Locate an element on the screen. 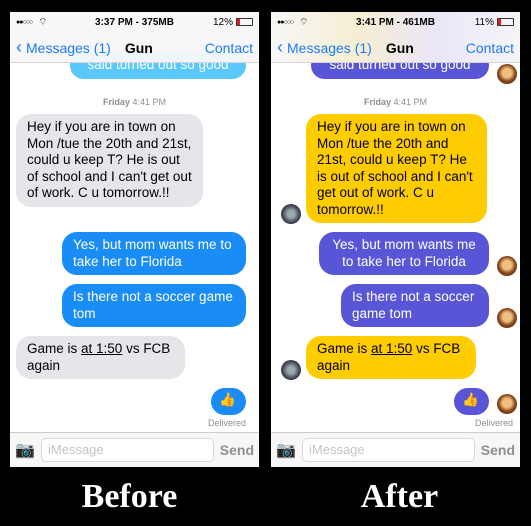 The height and width of the screenshot is (526, 531). status-bar: ●●○○○ ⌔ 3:37 PM - 375MB 12% is located at coordinates (134, 22).